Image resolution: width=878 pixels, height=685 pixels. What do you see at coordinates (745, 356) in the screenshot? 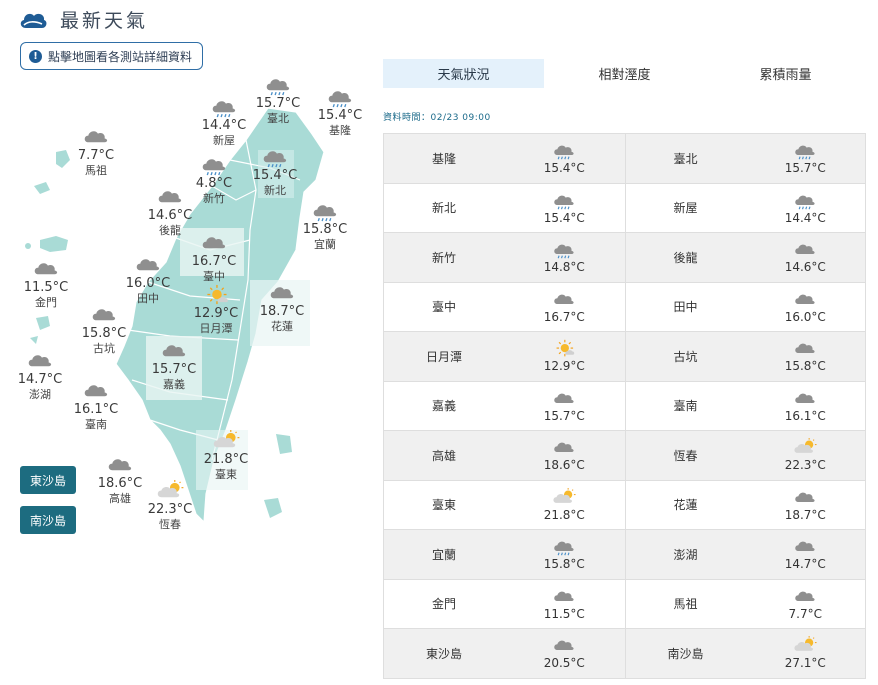
I see `station-cell: 古坑 15.8°C` at bounding box center [745, 356].